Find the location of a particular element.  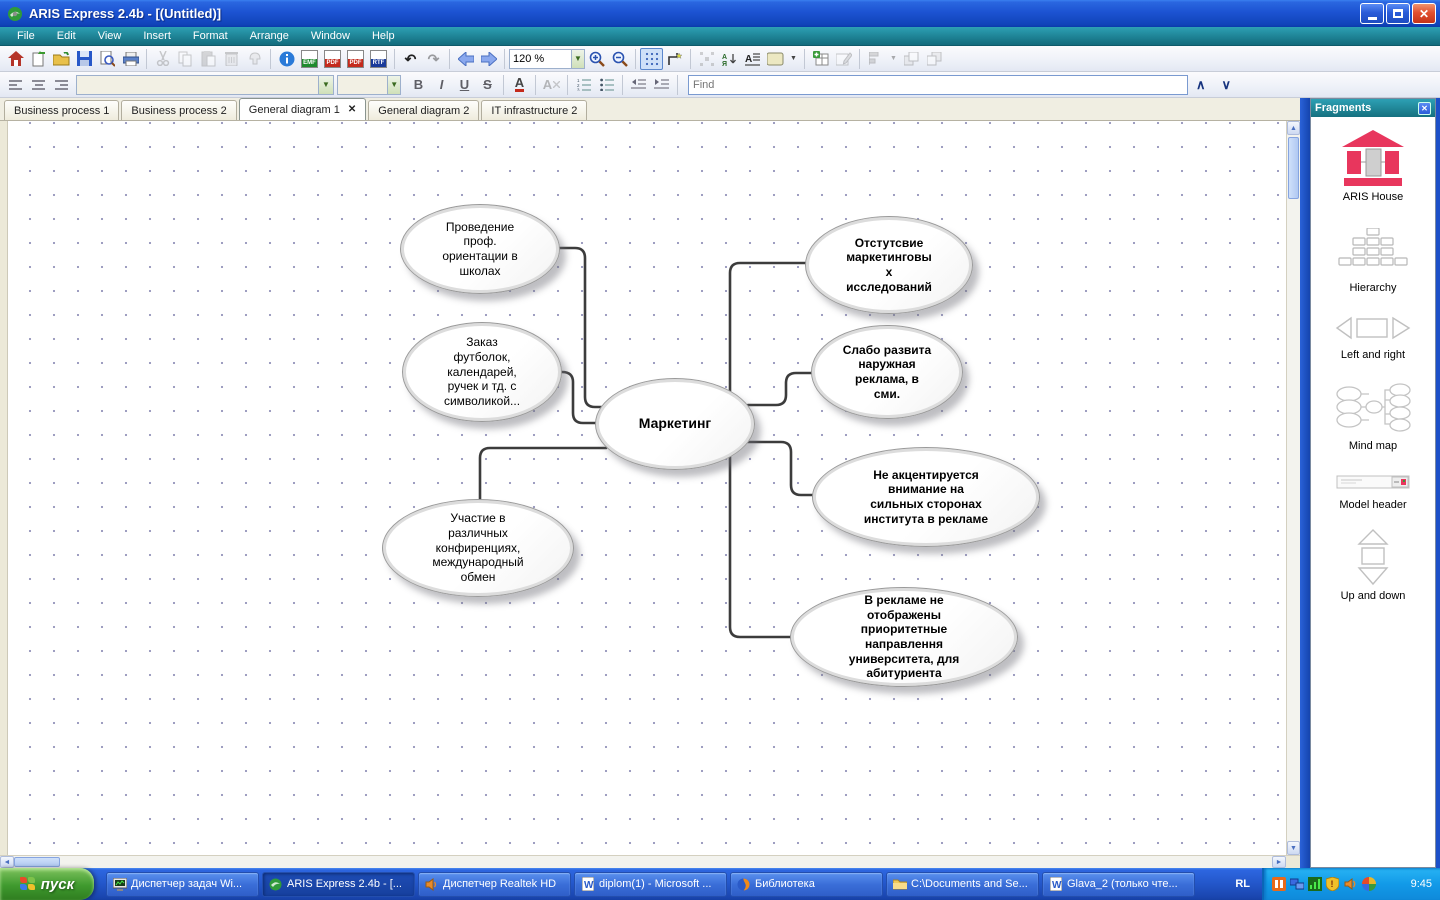

copy-icon is located at coordinates (185, 59).